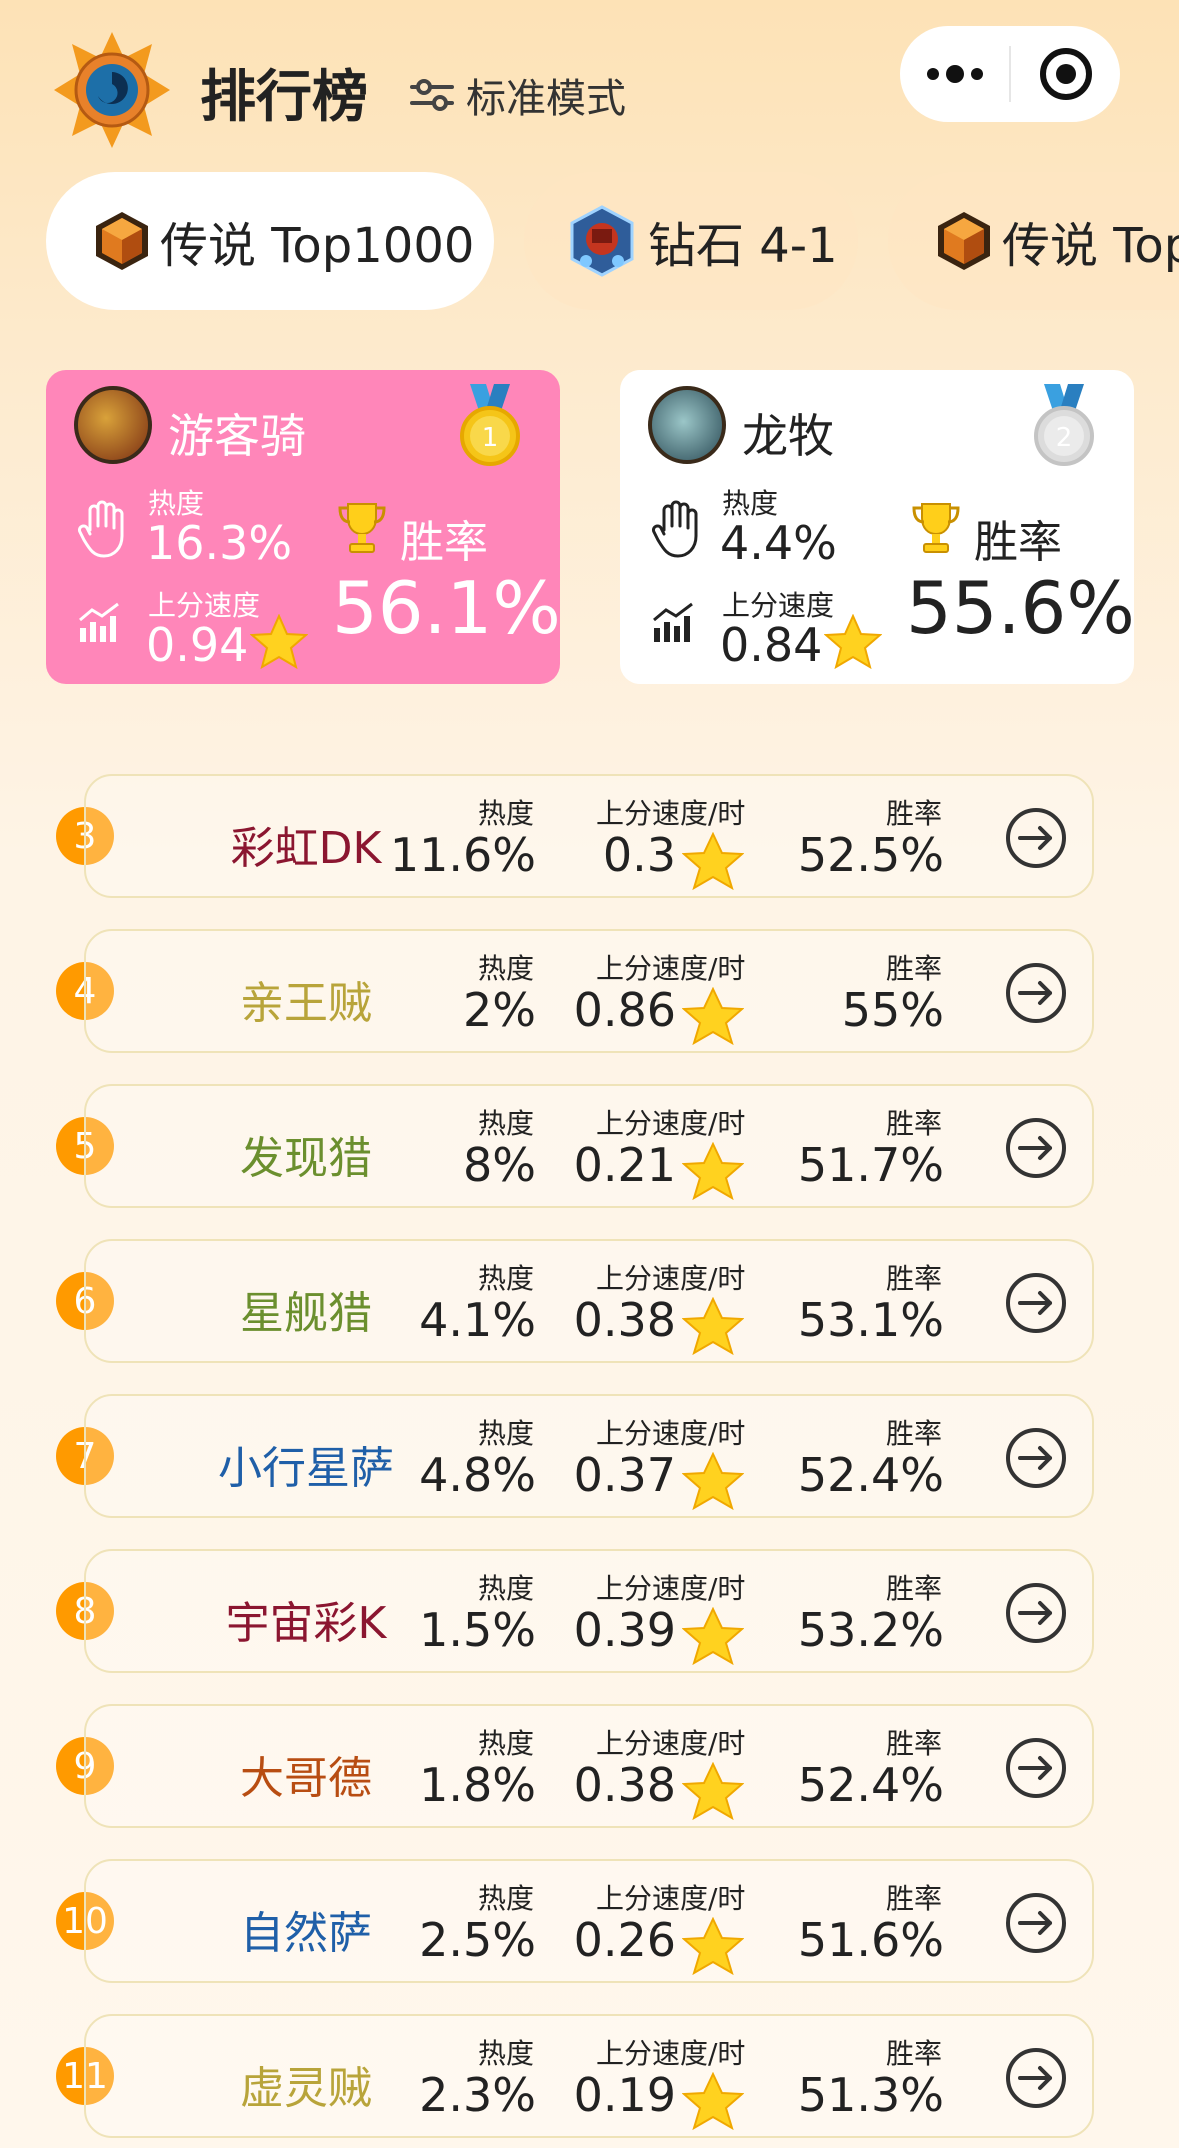 The image size is (1179, 2148). I want to click on deck-avatar, so click(687, 425).